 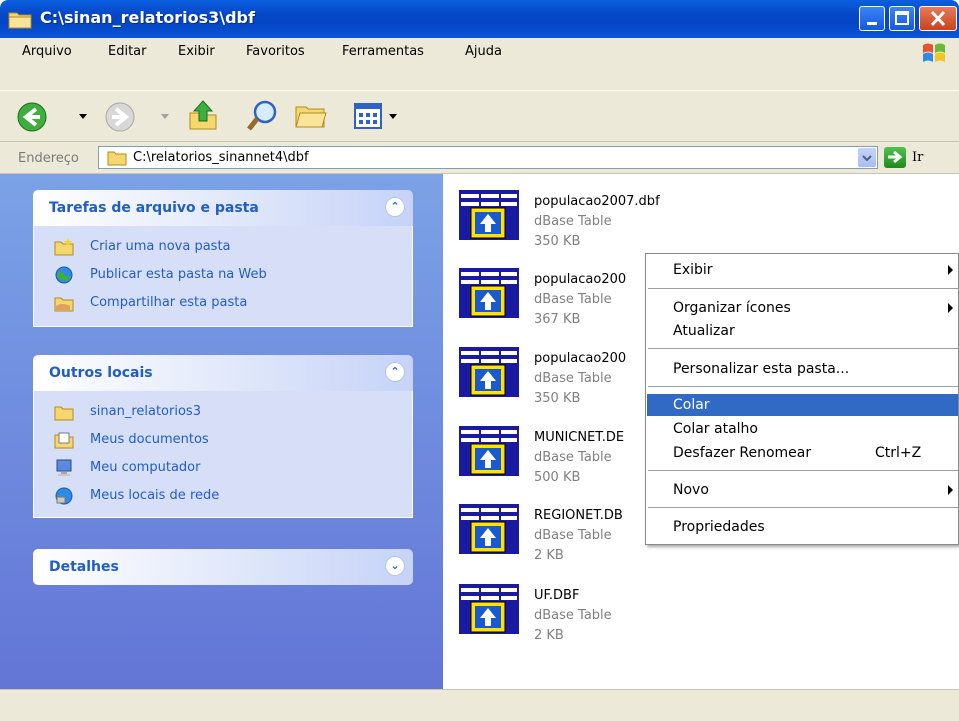 I want to click on menu-item-desfazer-renomear: Desfazer Renomear Ctrl+Z, so click(x=802, y=453).